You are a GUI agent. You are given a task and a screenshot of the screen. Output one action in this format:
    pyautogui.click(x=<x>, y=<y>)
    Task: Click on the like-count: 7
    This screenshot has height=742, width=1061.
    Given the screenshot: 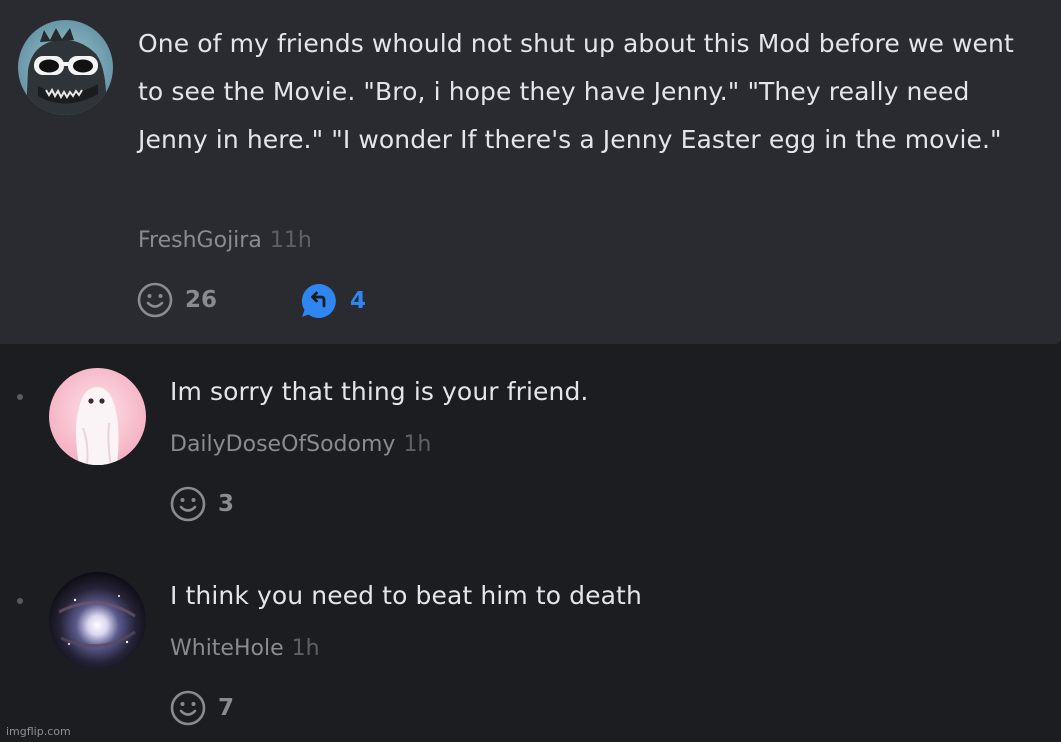 What is the action you would take?
    pyautogui.click(x=226, y=708)
    